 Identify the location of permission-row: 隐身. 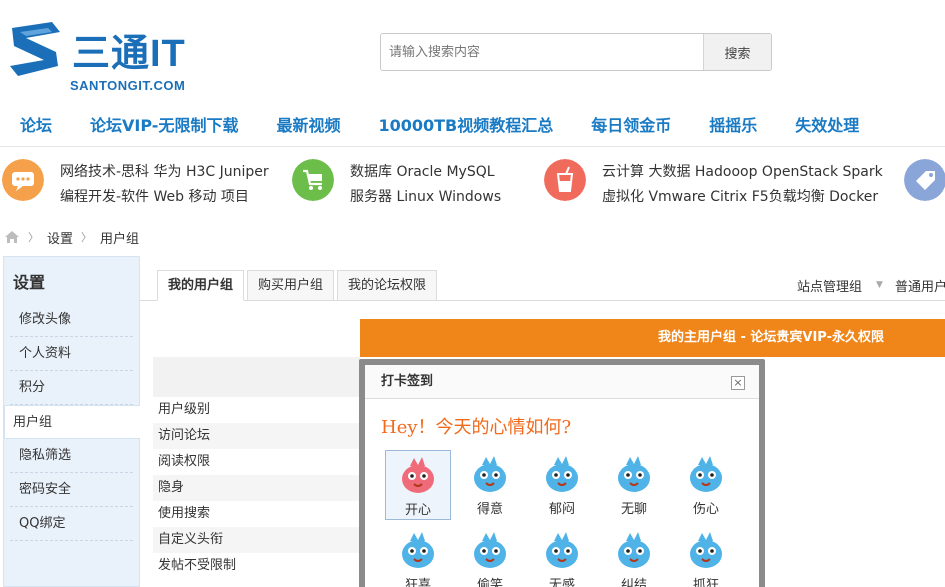
(256, 488).